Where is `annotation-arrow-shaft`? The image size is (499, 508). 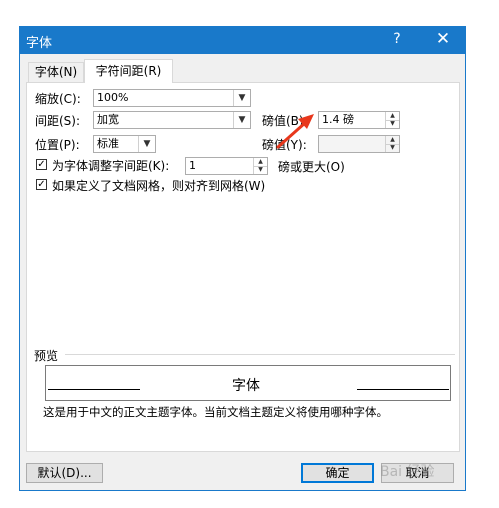
annotation-arrow-shaft is located at coordinates (291, 135).